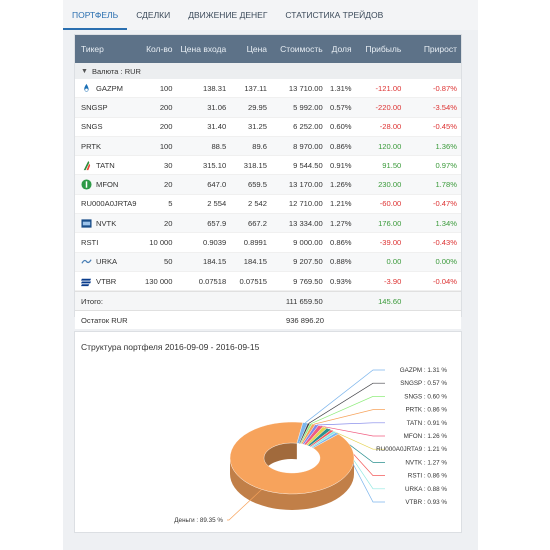 This screenshot has width=550, height=550. Describe the element at coordinates (444, 107) in the screenshot. I see `growth-cell: -3.54%` at that location.